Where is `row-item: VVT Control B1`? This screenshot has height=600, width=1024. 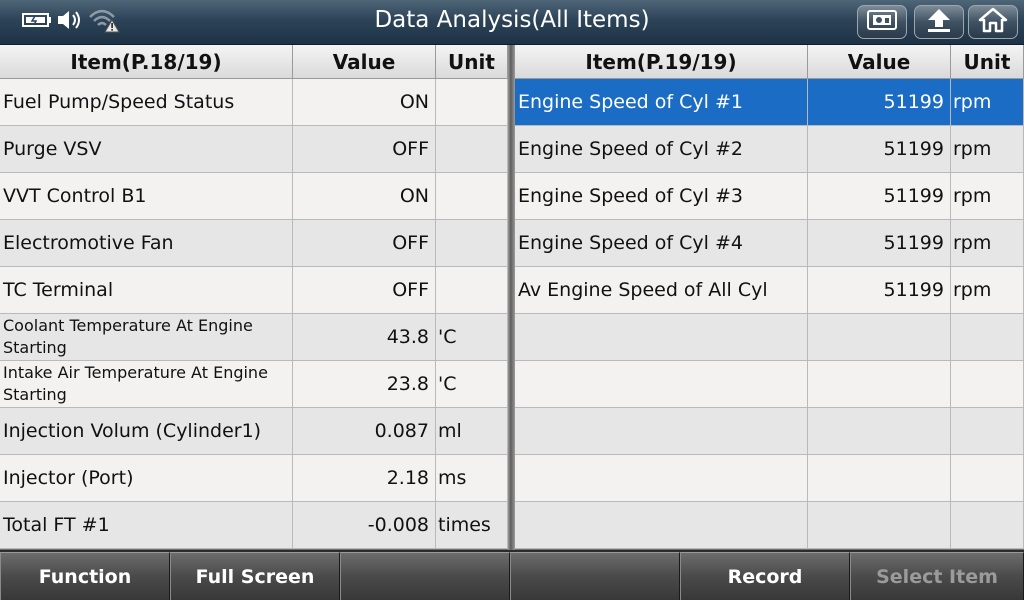
row-item: VVT Control B1 is located at coordinates (146, 196).